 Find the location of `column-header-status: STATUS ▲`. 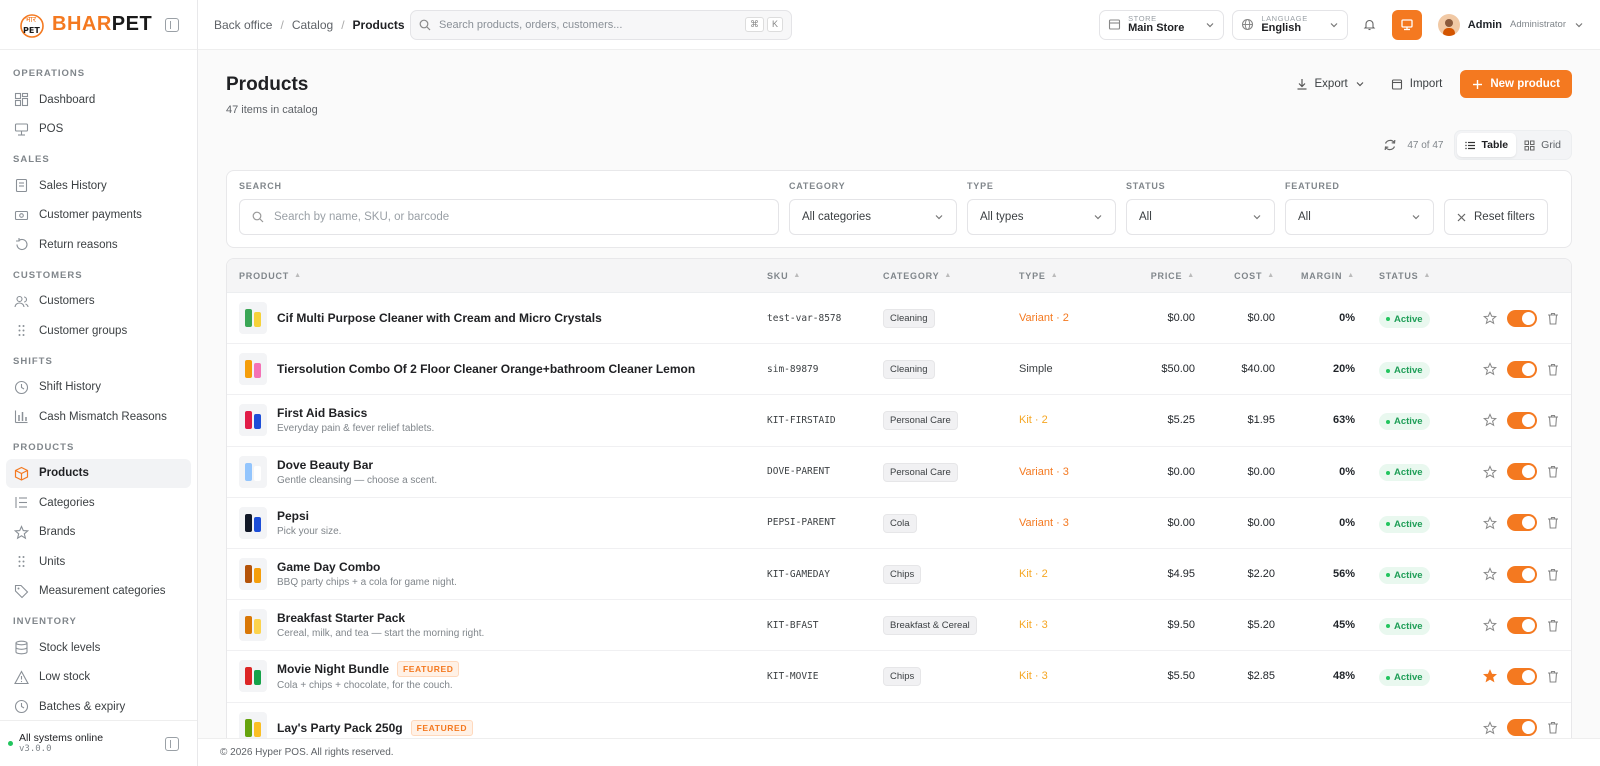

column-header-status: STATUS ▲ is located at coordinates (1405, 276).